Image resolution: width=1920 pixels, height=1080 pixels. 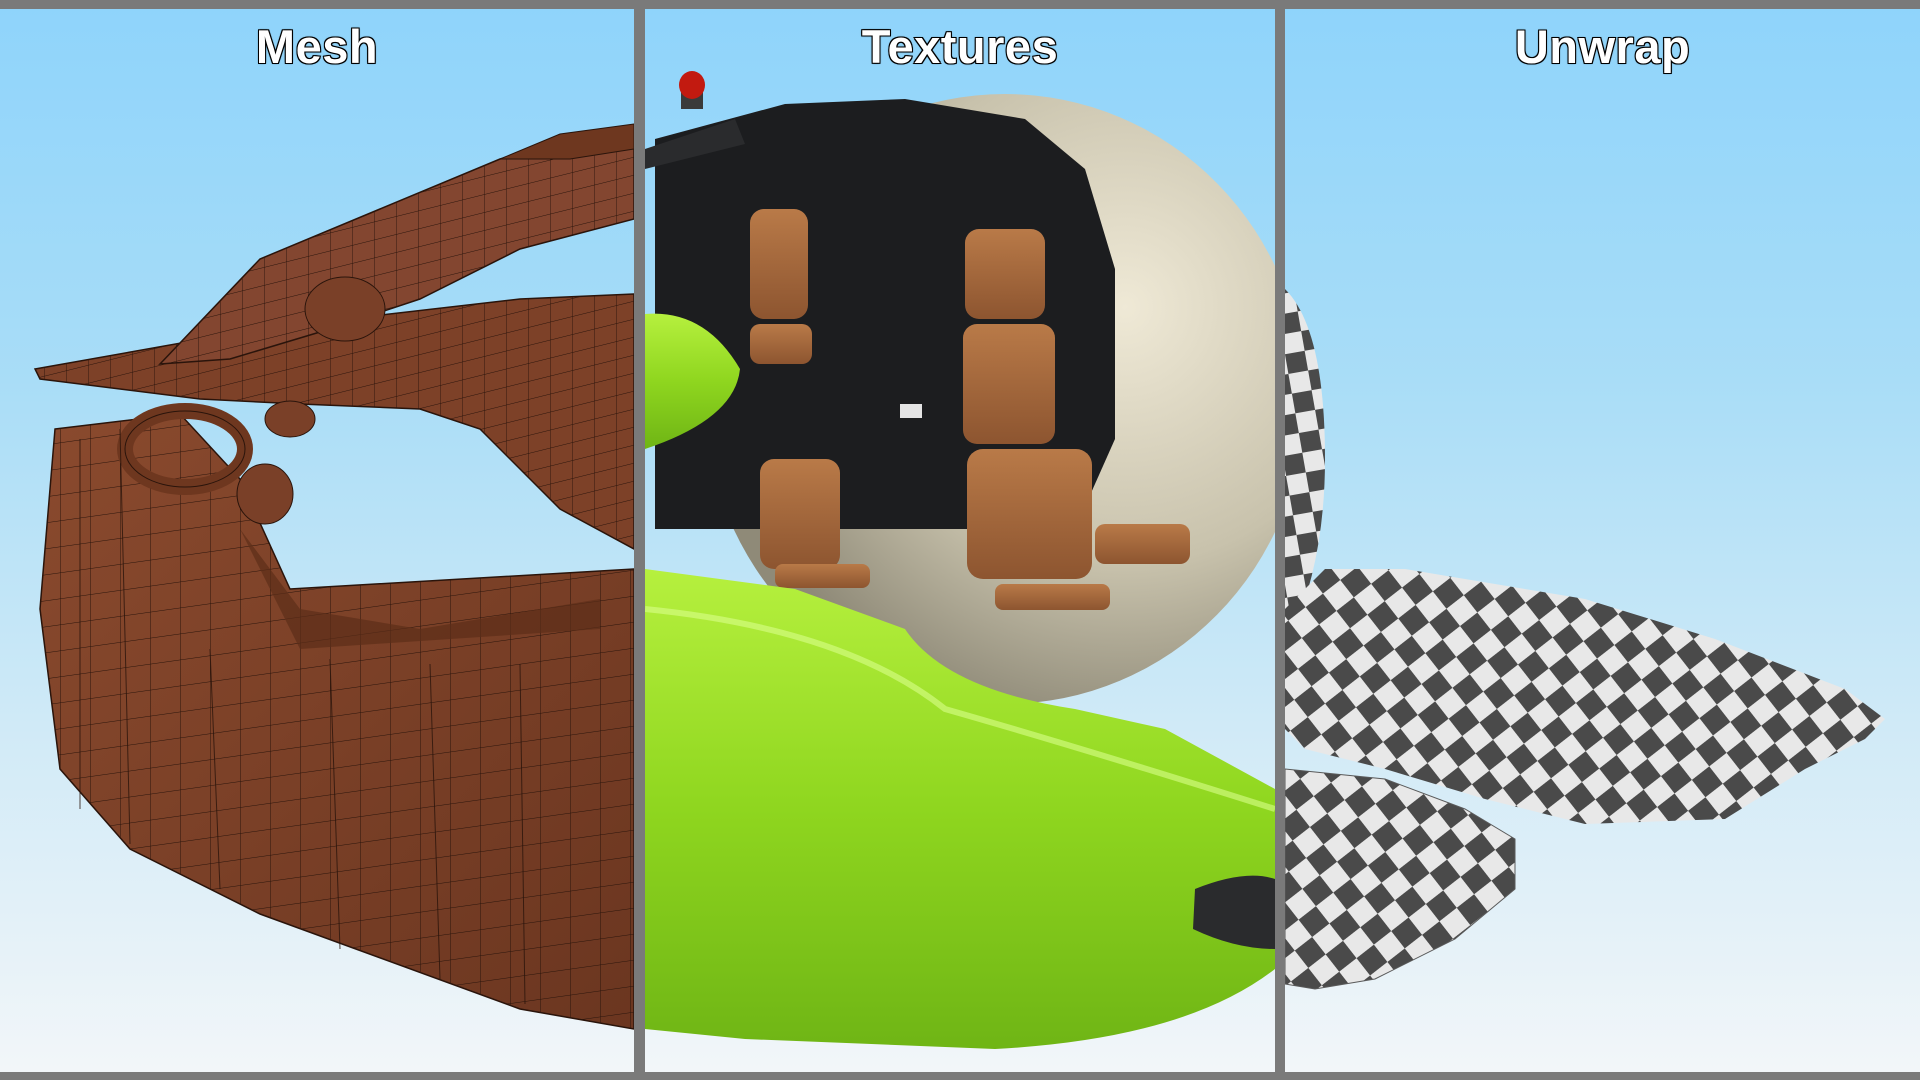 I want to click on panel-title-mesh: Mesh, so click(x=317, y=46).